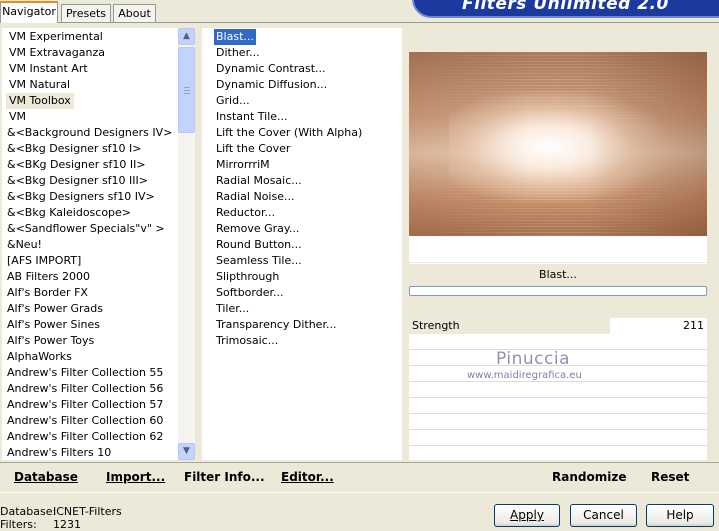 Image resolution: width=719 pixels, height=531 pixels. I want to click on filter-item: Lift the Cover (With Alpha), so click(289, 133).